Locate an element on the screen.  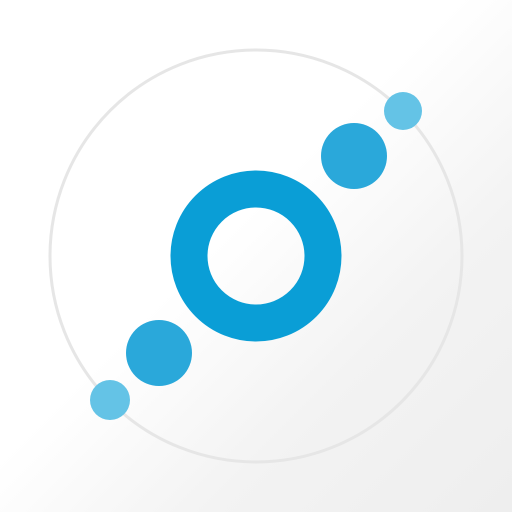
small-dot-lower-left is located at coordinates (110, 400).